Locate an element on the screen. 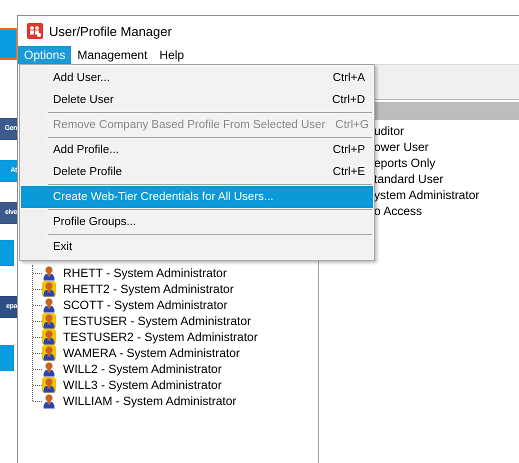 The image size is (519, 463). window-title: User/Profile Manager is located at coordinates (110, 31).